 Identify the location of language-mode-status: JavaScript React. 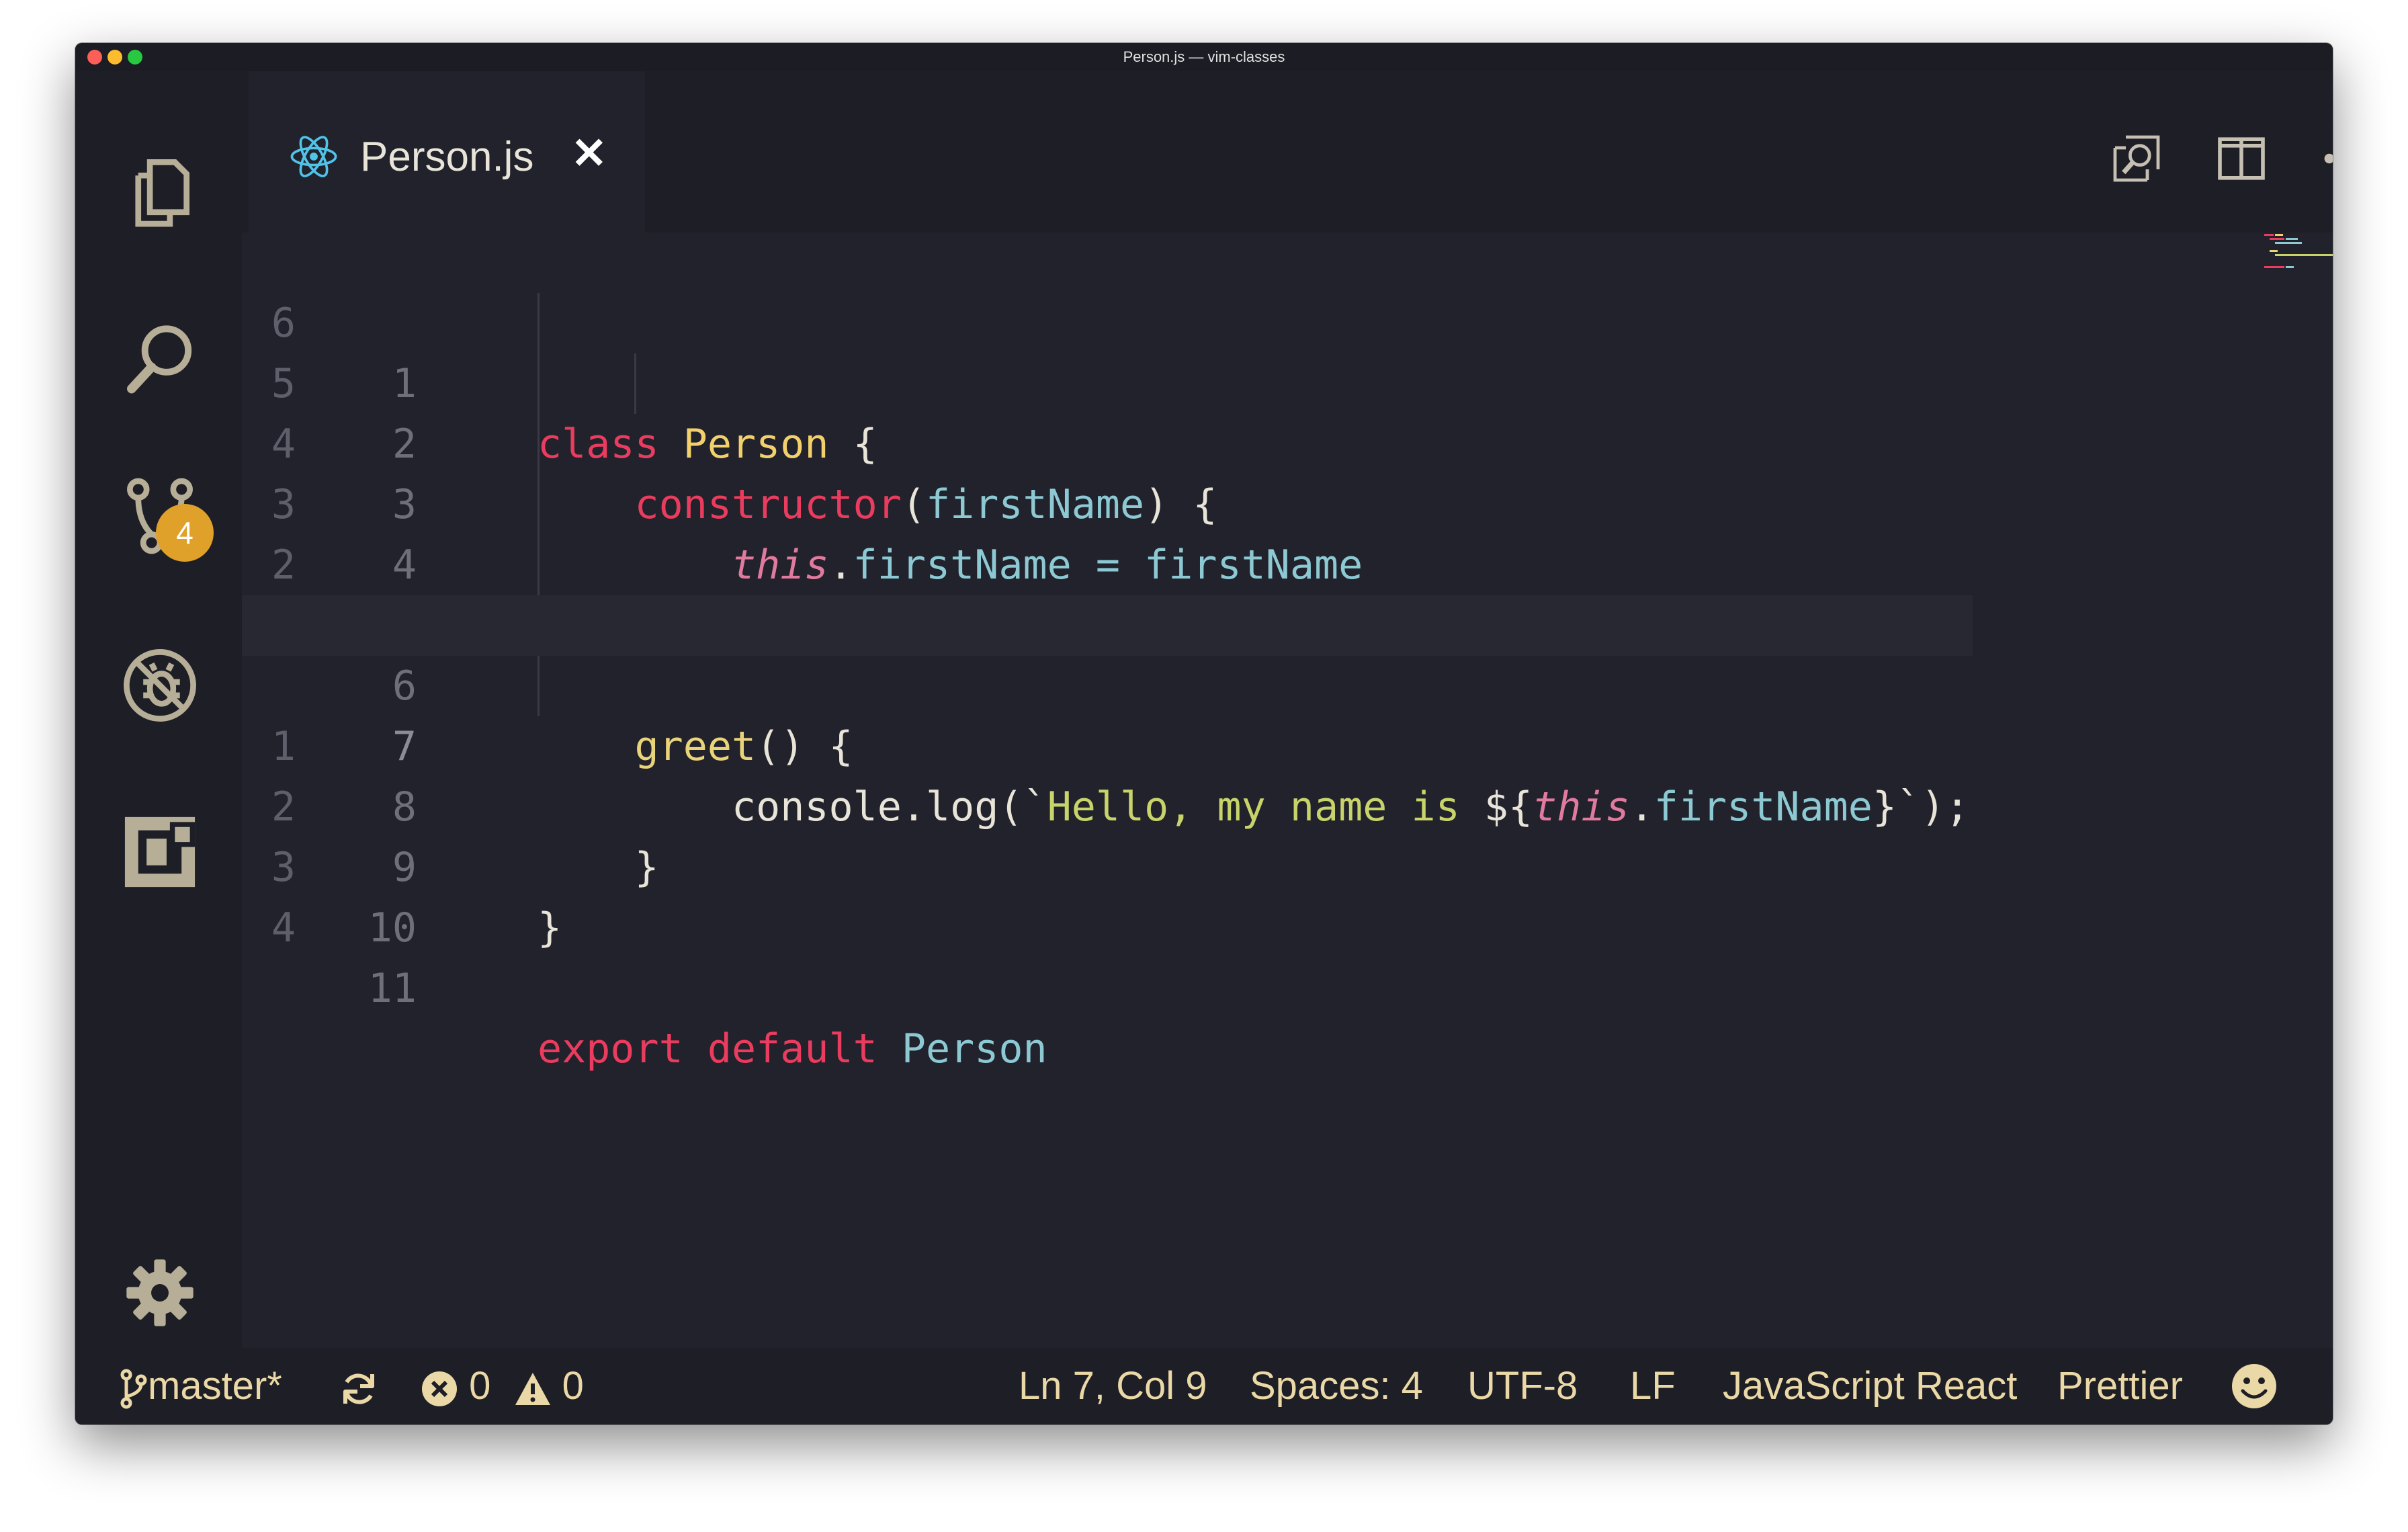
(1870, 1386).